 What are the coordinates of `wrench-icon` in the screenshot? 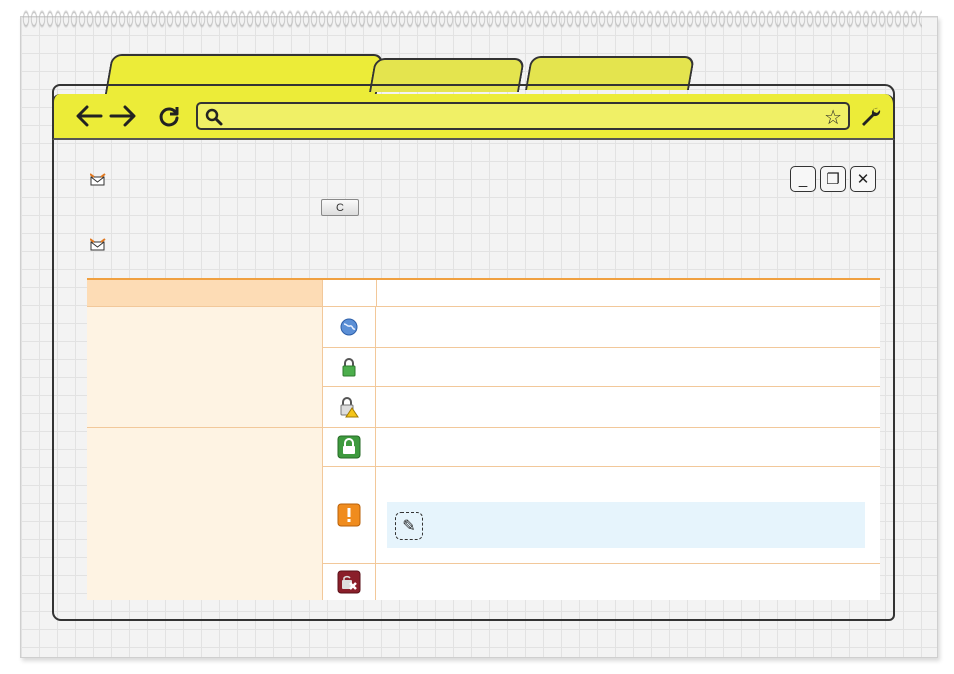 It's located at (870, 119).